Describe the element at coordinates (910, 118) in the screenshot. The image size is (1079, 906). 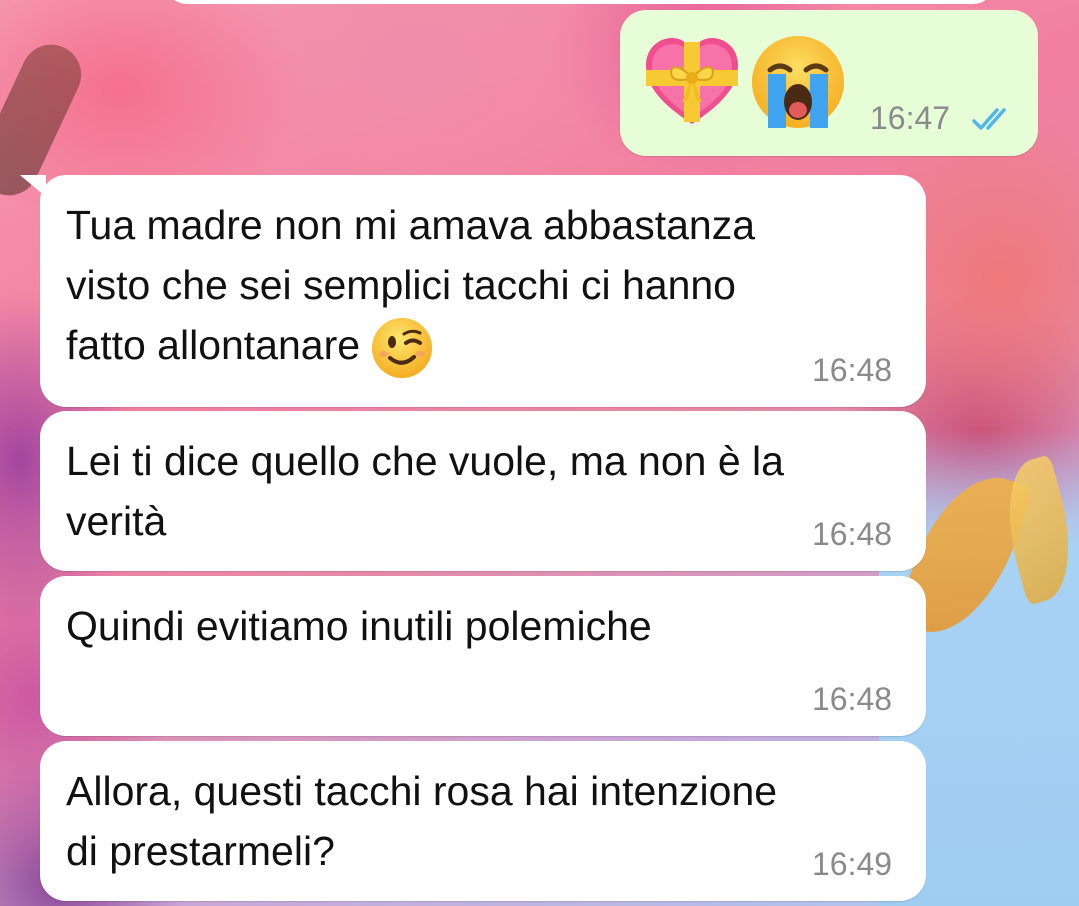
I see `message-timestamp: 16:47` at that location.